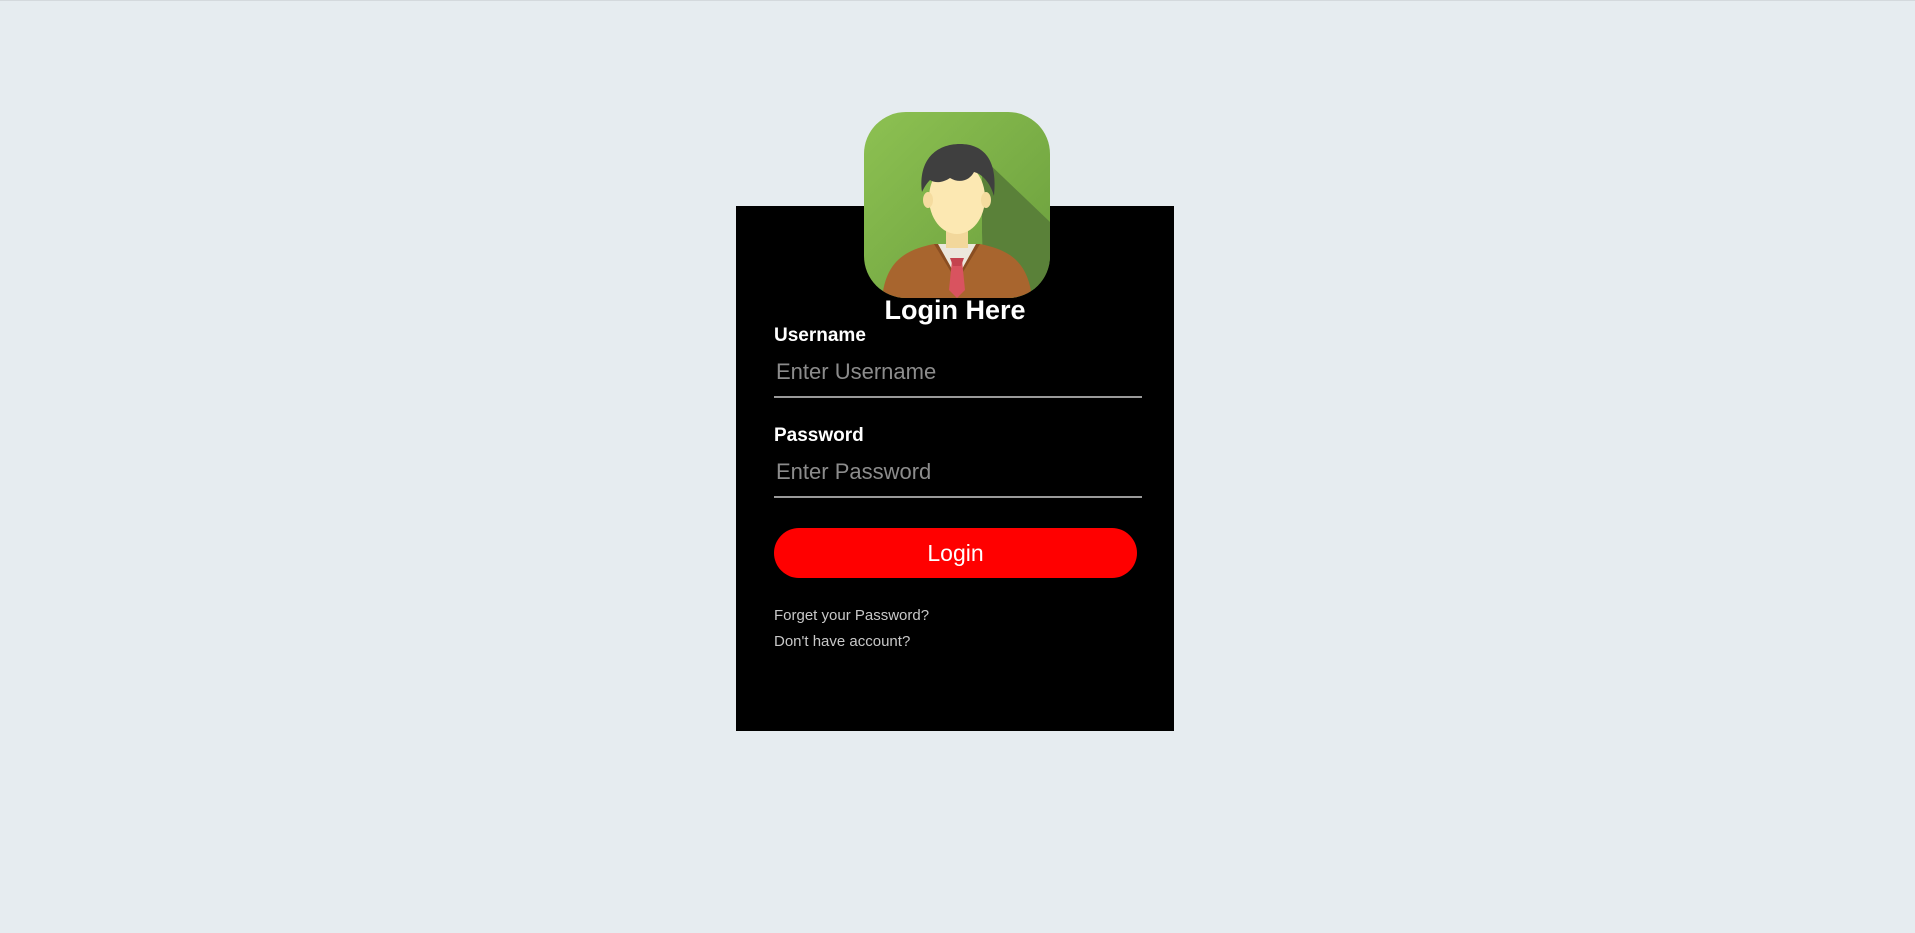 This screenshot has width=1915, height=933. What do you see at coordinates (957, 0) in the screenshot?
I see `top-border` at bounding box center [957, 0].